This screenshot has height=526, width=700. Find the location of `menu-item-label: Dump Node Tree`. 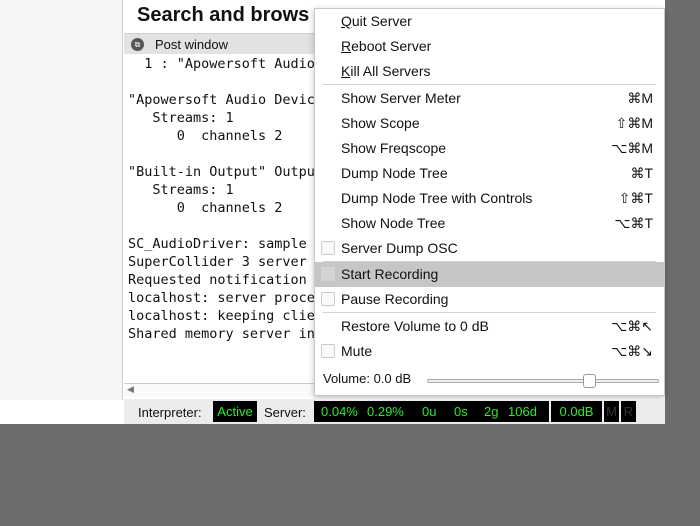

menu-item-label: Dump Node Tree is located at coordinates (394, 173).